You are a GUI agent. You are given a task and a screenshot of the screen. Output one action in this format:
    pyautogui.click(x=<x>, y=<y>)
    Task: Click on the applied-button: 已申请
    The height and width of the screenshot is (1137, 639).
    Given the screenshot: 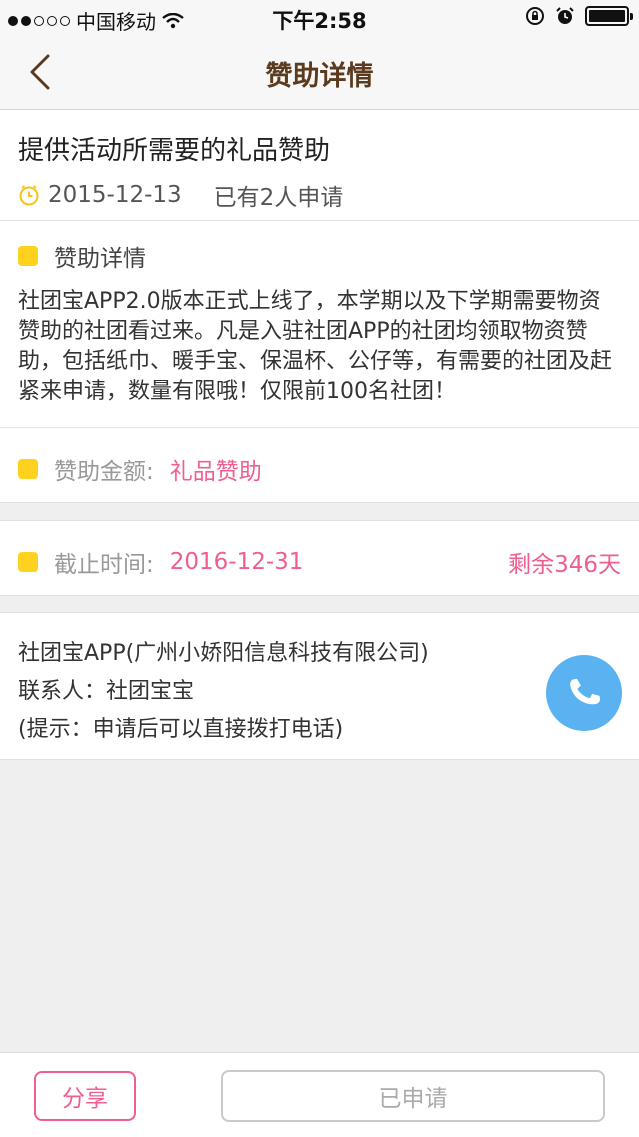 What is the action you would take?
    pyautogui.click(x=413, y=1096)
    